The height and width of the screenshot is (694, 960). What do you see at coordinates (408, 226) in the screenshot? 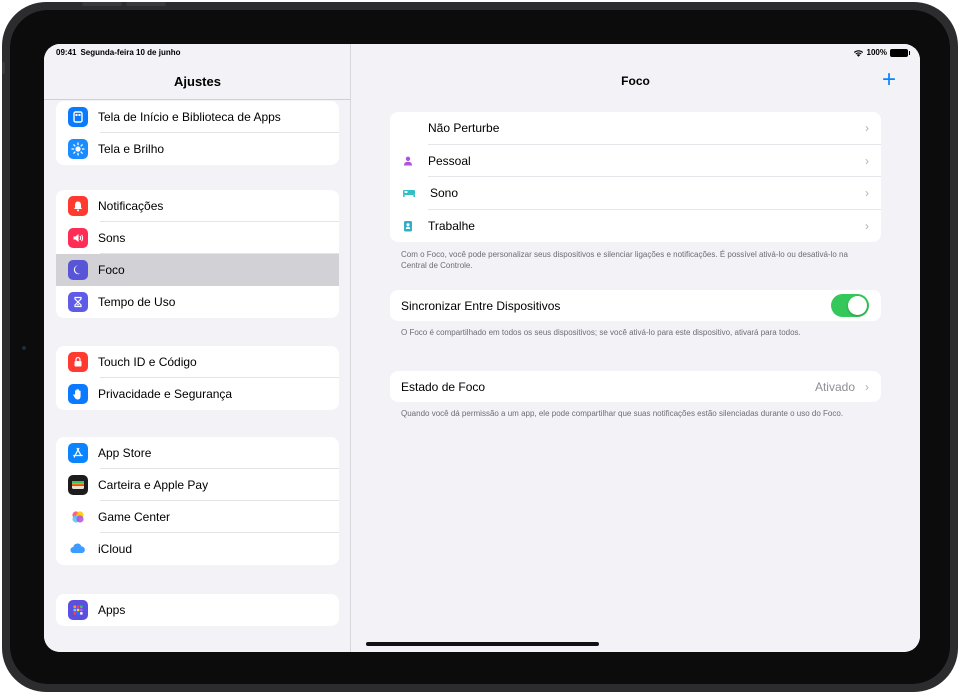
I see `badge-icon` at bounding box center [408, 226].